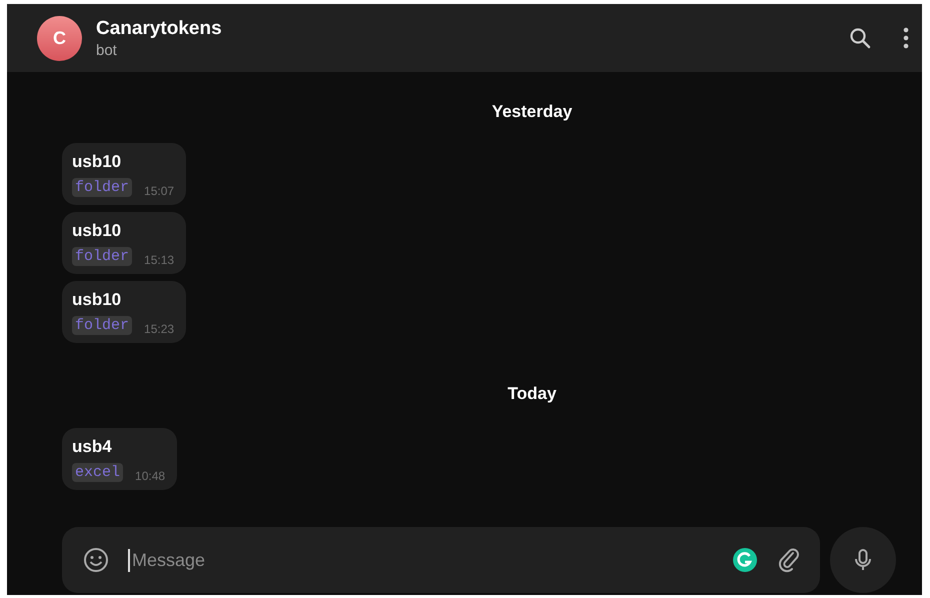  I want to click on date-separator: Yesterday, so click(532, 112).